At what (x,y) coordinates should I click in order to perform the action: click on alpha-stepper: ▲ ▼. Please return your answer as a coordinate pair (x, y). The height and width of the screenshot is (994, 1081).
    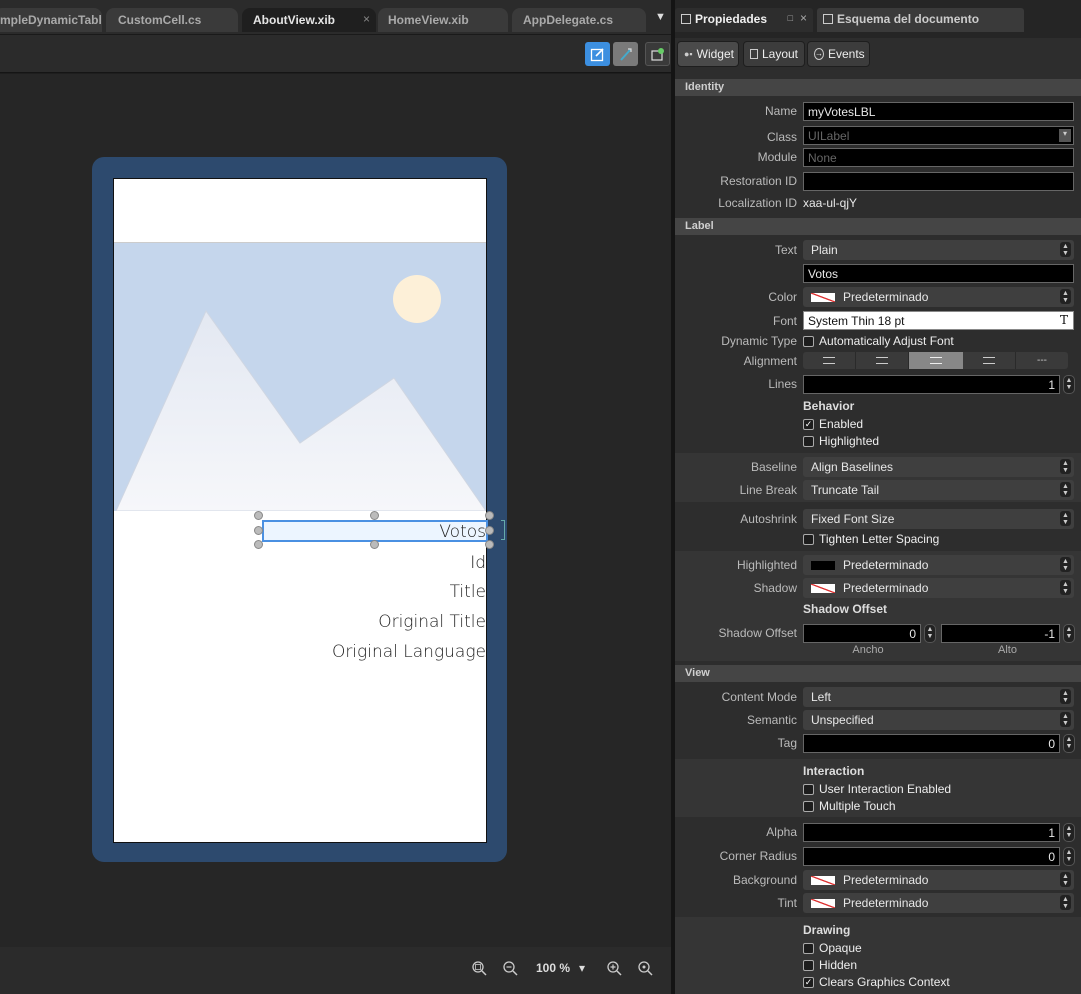
    Looking at the image, I should click on (1069, 832).